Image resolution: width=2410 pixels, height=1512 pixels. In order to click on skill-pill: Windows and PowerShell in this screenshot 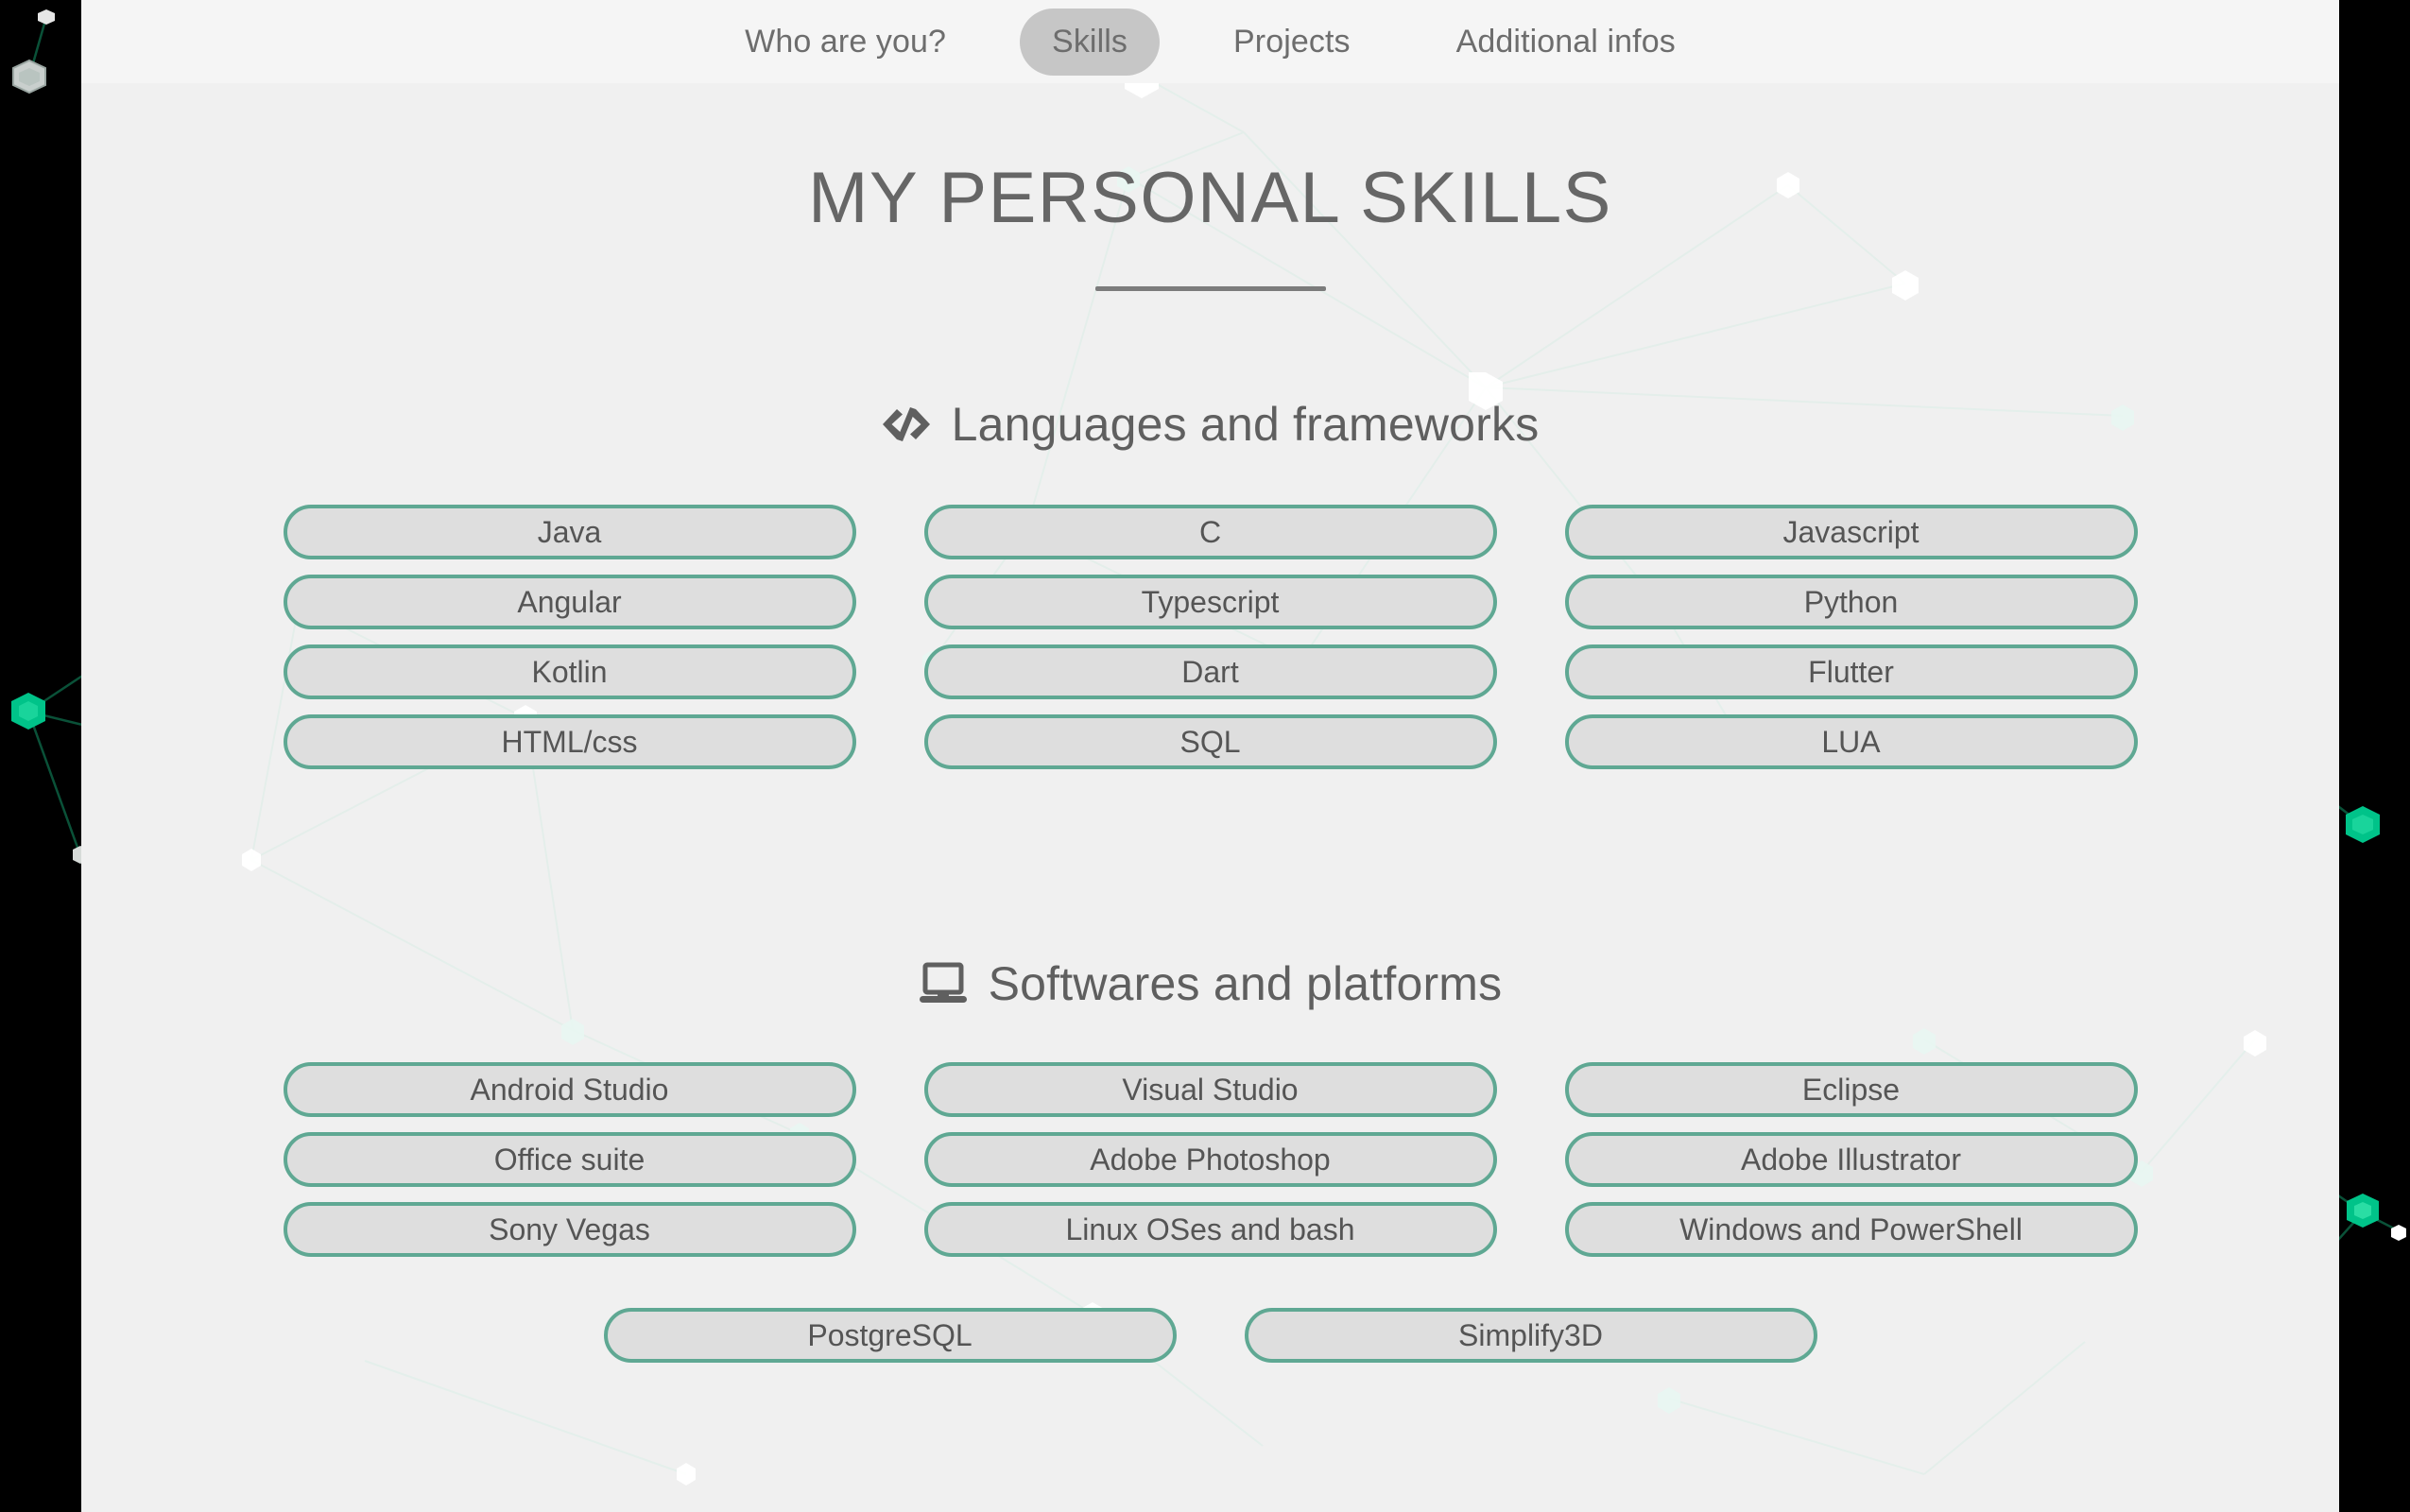, I will do `click(1851, 1229)`.